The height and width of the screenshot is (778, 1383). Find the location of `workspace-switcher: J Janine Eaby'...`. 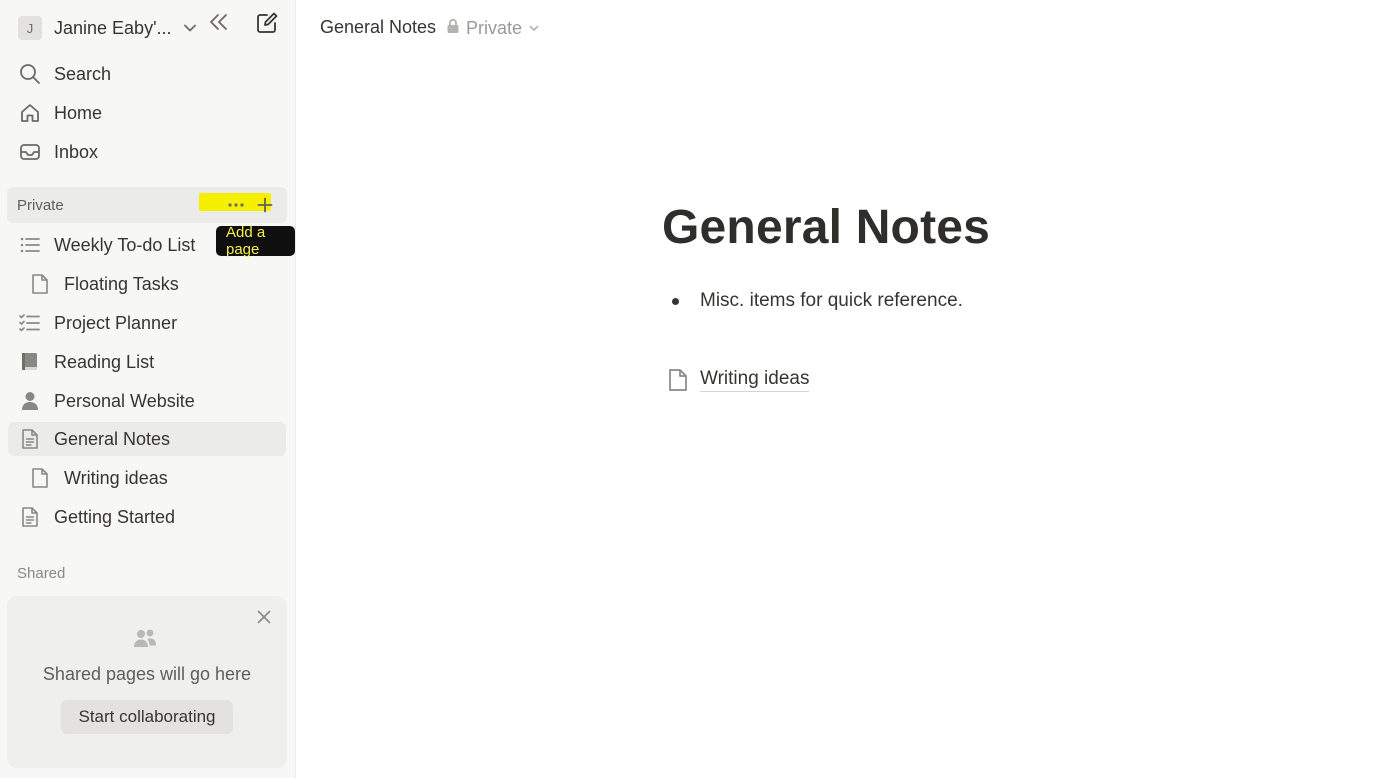

workspace-switcher: J Janine Eaby'... is located at coordinates (148, 28).